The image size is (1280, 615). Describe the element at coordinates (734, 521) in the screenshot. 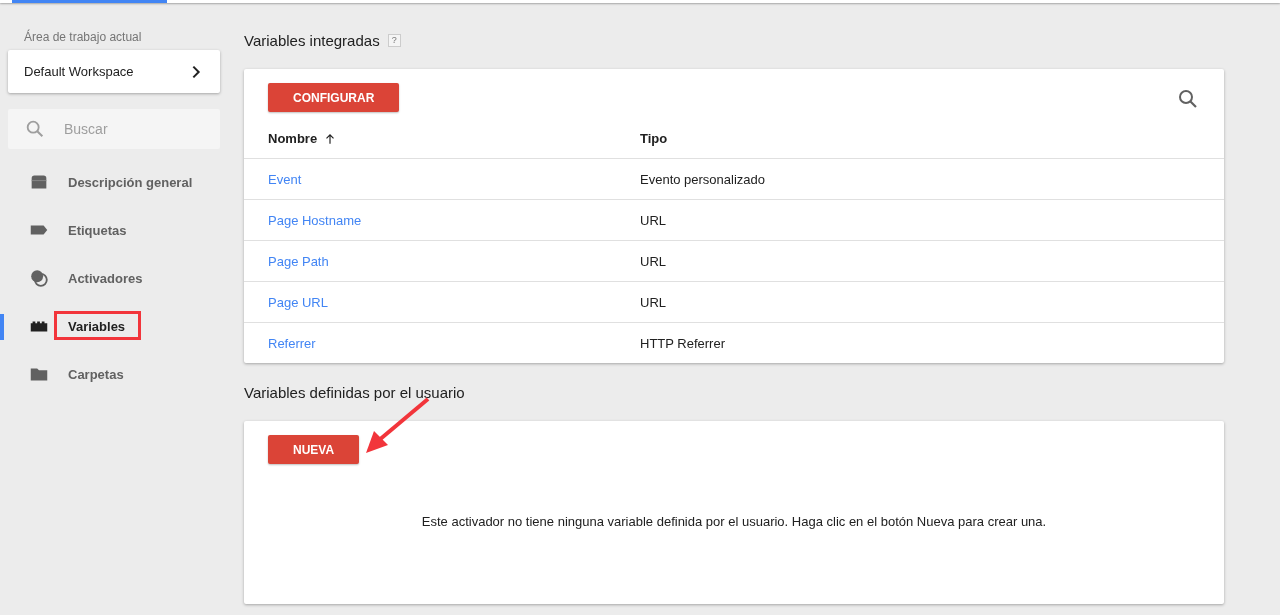

I see `empty-message: Este activador no tiene ninguna variable definida por el usuario. Haga clic en el botón Nueva para crear una.` at that location.